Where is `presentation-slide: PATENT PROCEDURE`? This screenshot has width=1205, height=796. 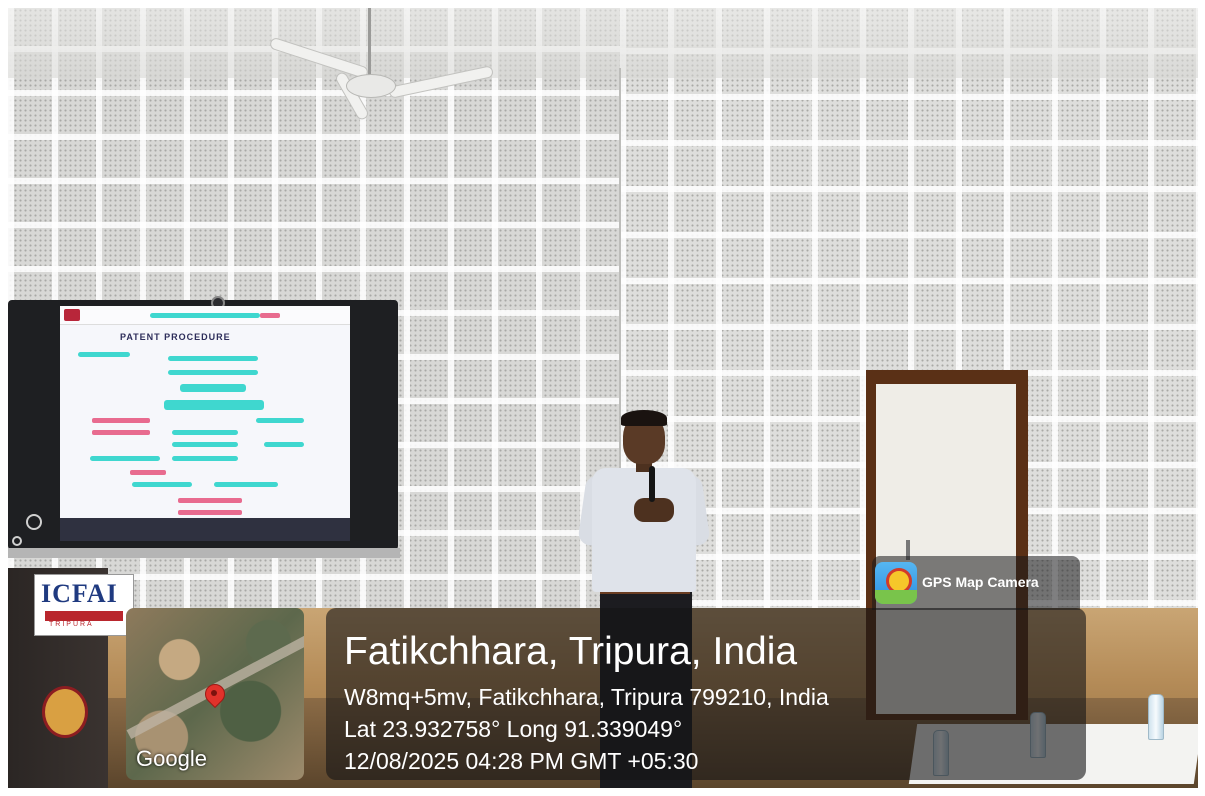
presentation-slide: PATENT PROCEDURE is located at coordinates (205, 423).